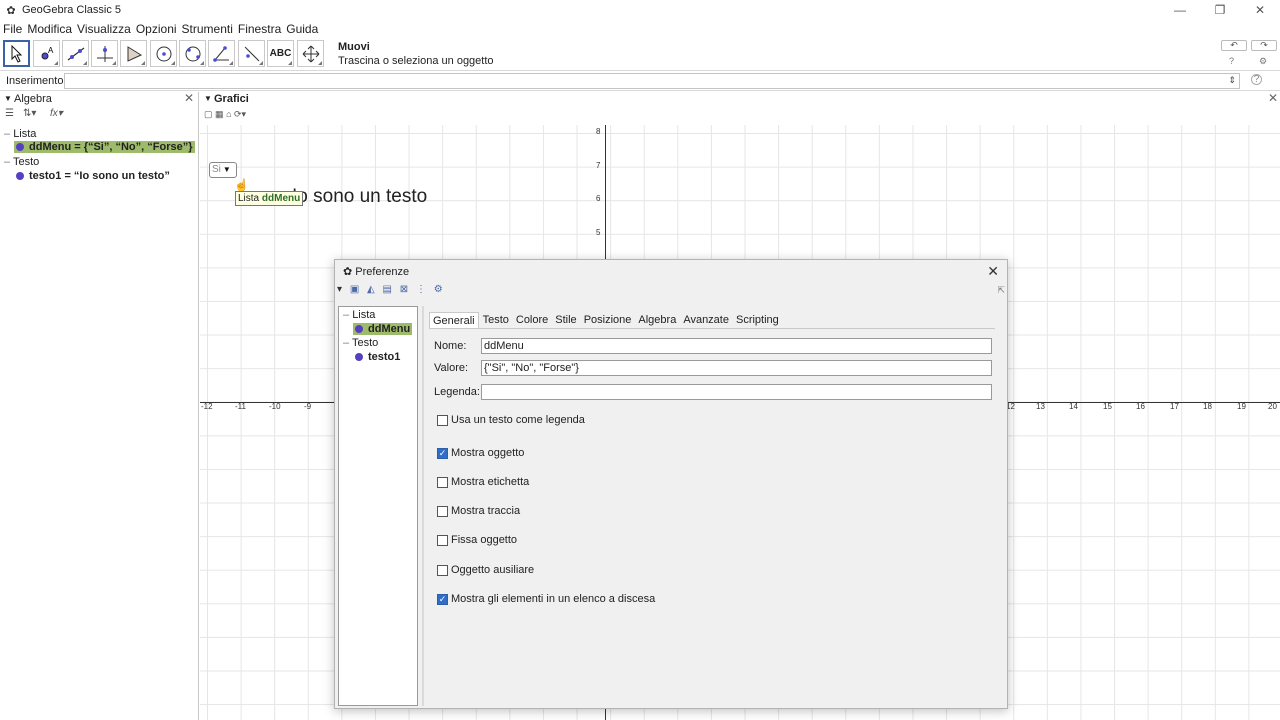 This screenshot has width=1280, height=720. I want to click on reflect-tool-button, so click(251, 53).